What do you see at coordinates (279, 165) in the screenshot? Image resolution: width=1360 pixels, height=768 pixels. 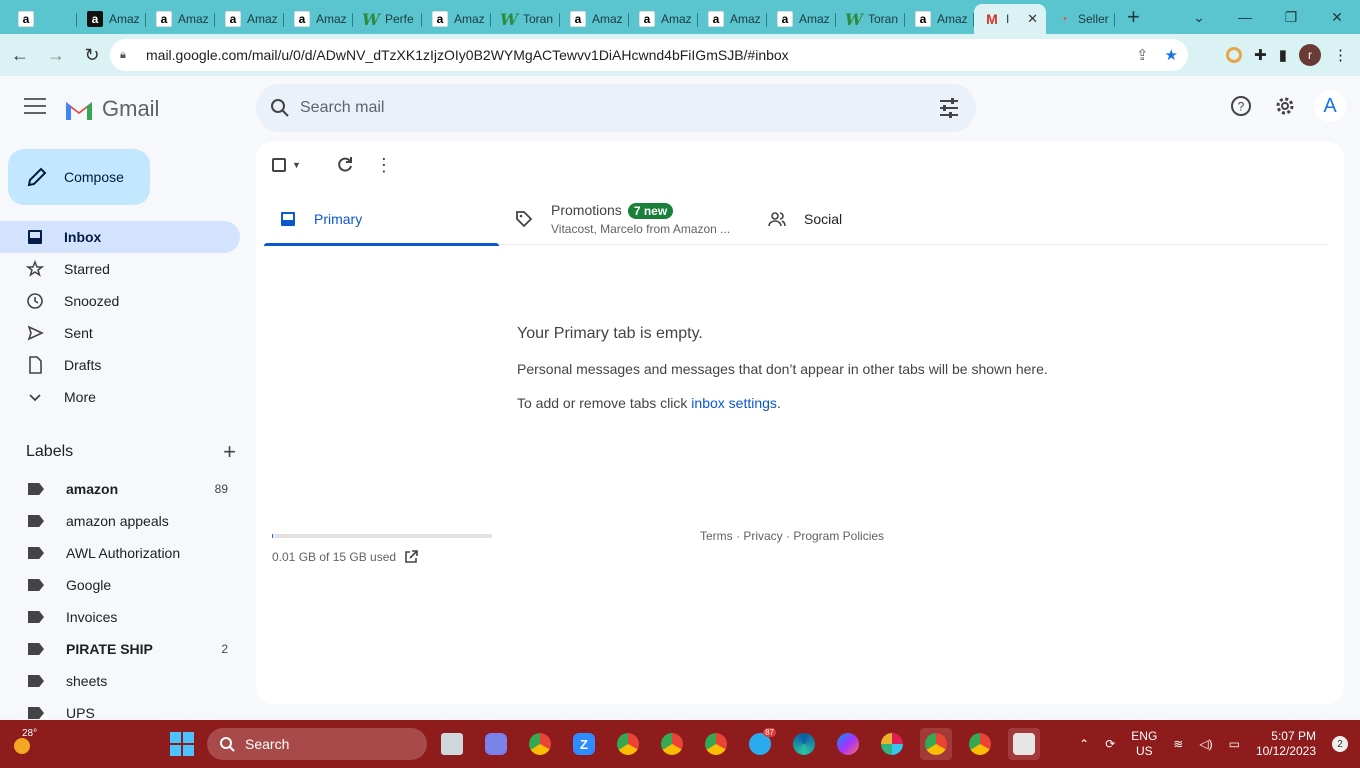 I see `select-all-checkbox` at bounding box center [279, 165].